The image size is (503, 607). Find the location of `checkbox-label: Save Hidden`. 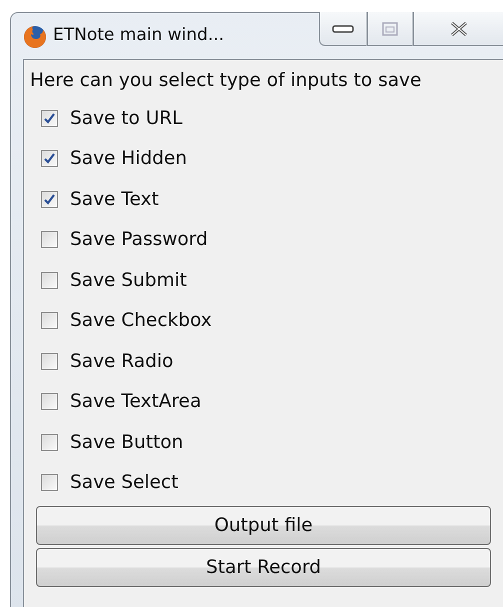

checkbox-label: Save Hidden is located at coordinates (128, 159).